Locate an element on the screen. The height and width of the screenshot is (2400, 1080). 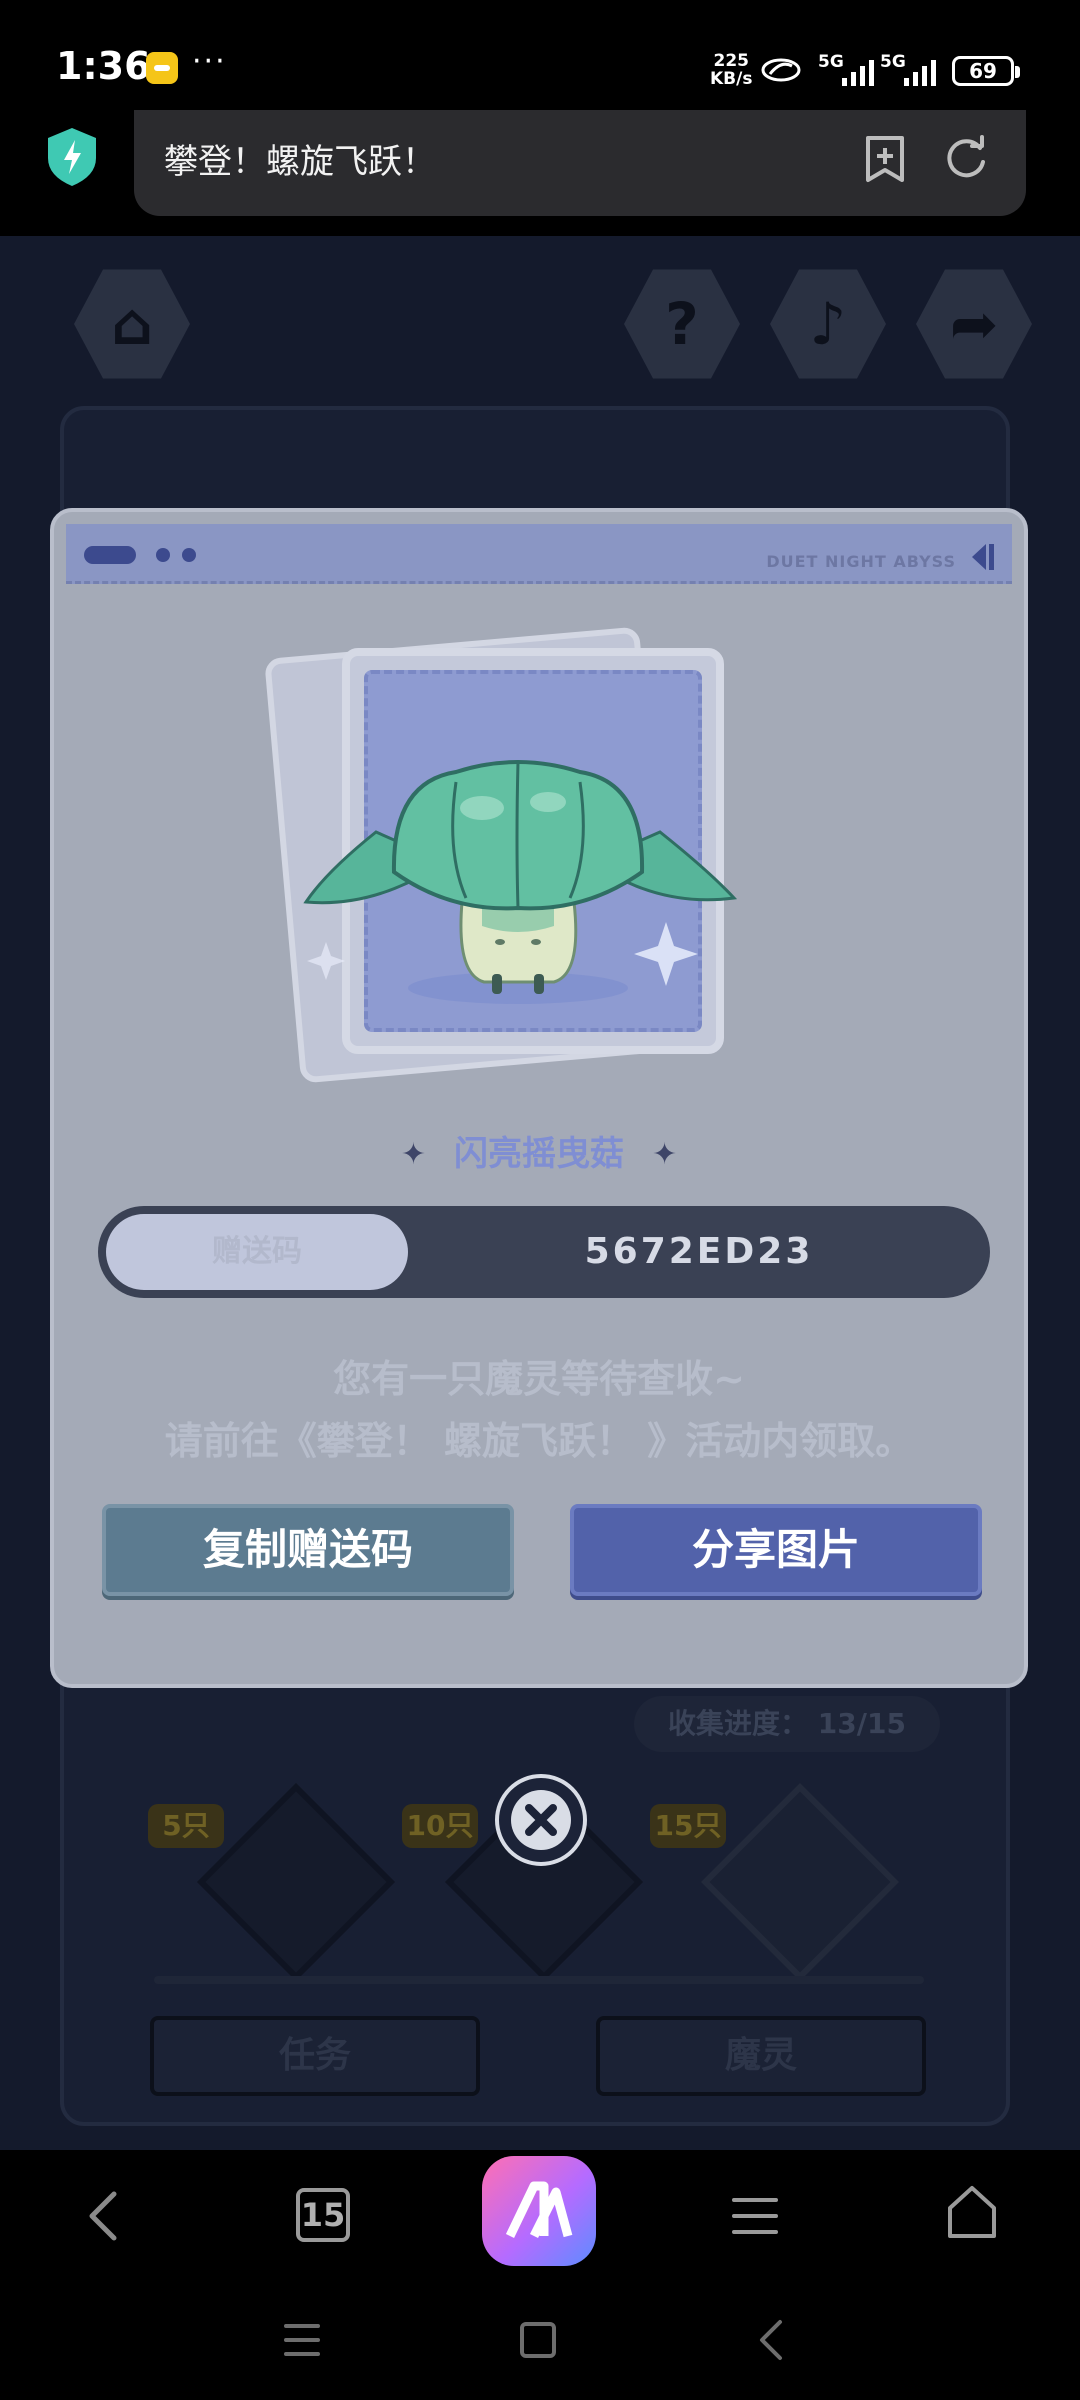
help-hex-button: ? is located at coordinates (682, 324).